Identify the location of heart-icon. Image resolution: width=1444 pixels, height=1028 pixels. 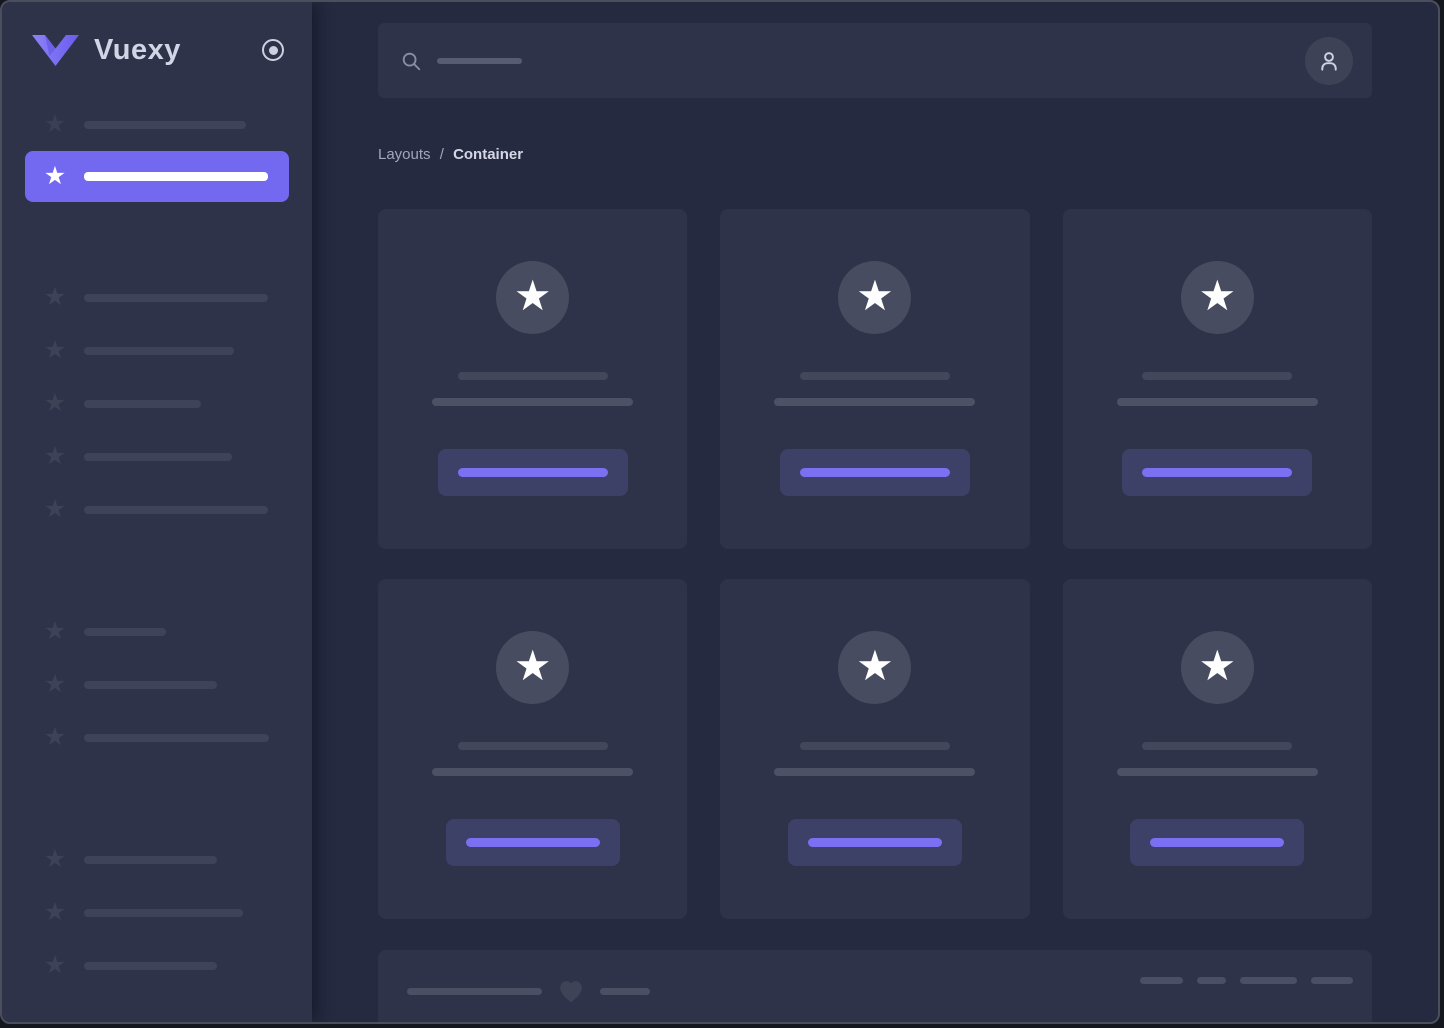
(571, 991).